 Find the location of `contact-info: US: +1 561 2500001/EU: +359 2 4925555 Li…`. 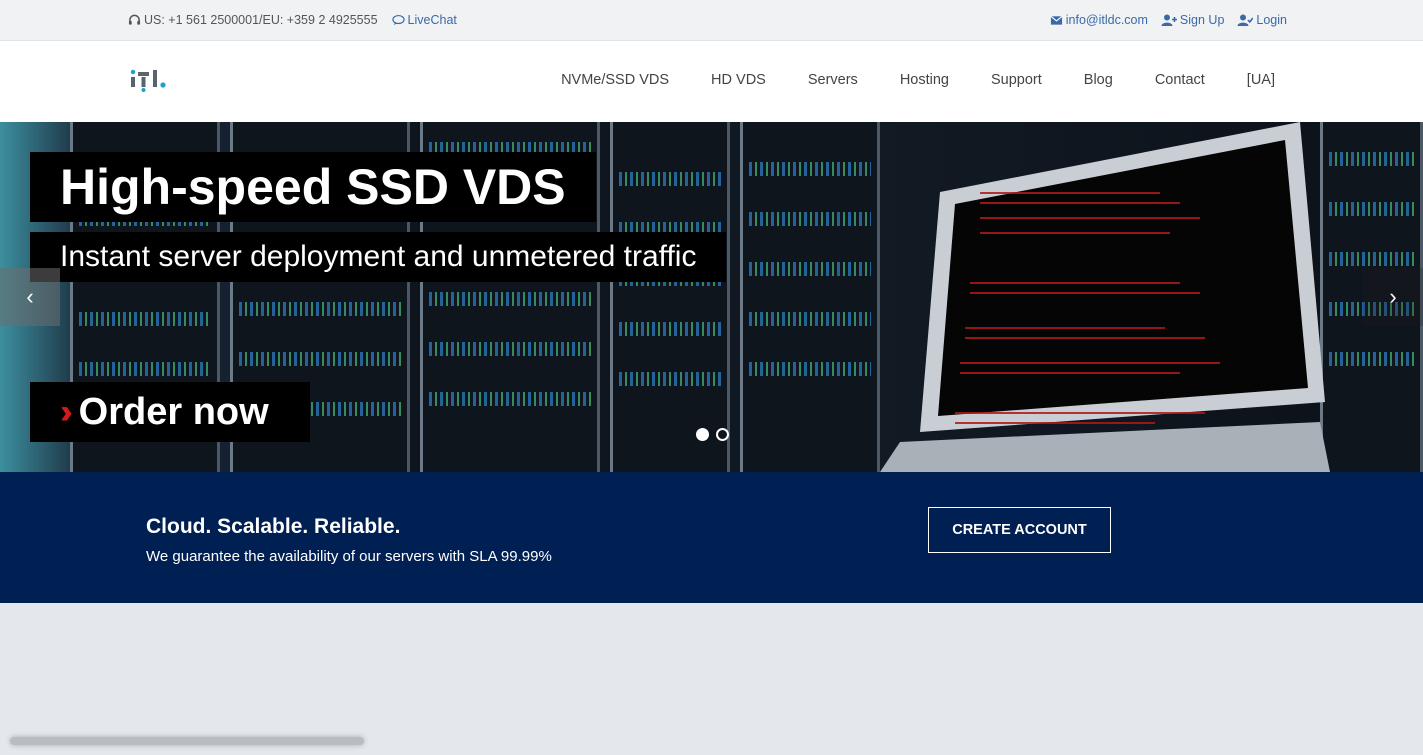

contact-info: US: +1 561 2500001/EU: +359 2 4925555 Li… is located at coordinates (292, 20).